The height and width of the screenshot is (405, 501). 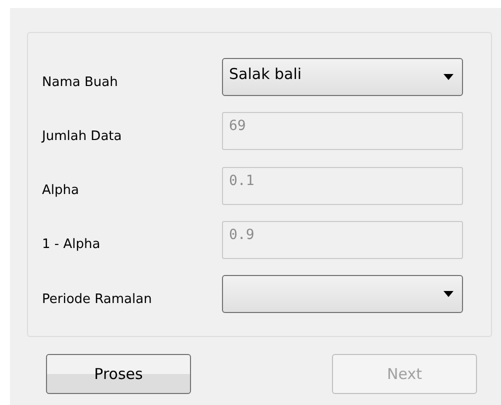 I want to click on field-label: Periode Ramalan, so click(x=97, y=298).